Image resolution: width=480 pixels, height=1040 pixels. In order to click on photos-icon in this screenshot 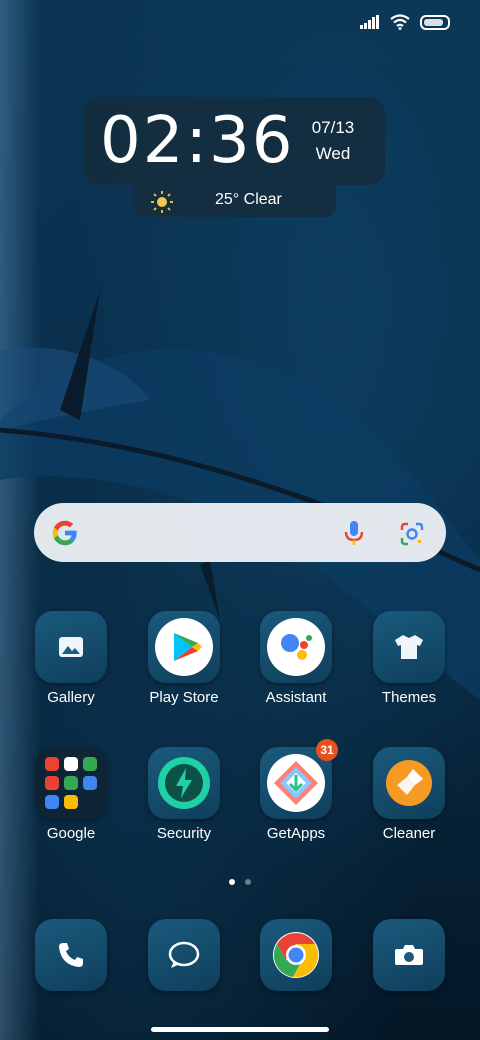, I will do `click(71, 802)`.